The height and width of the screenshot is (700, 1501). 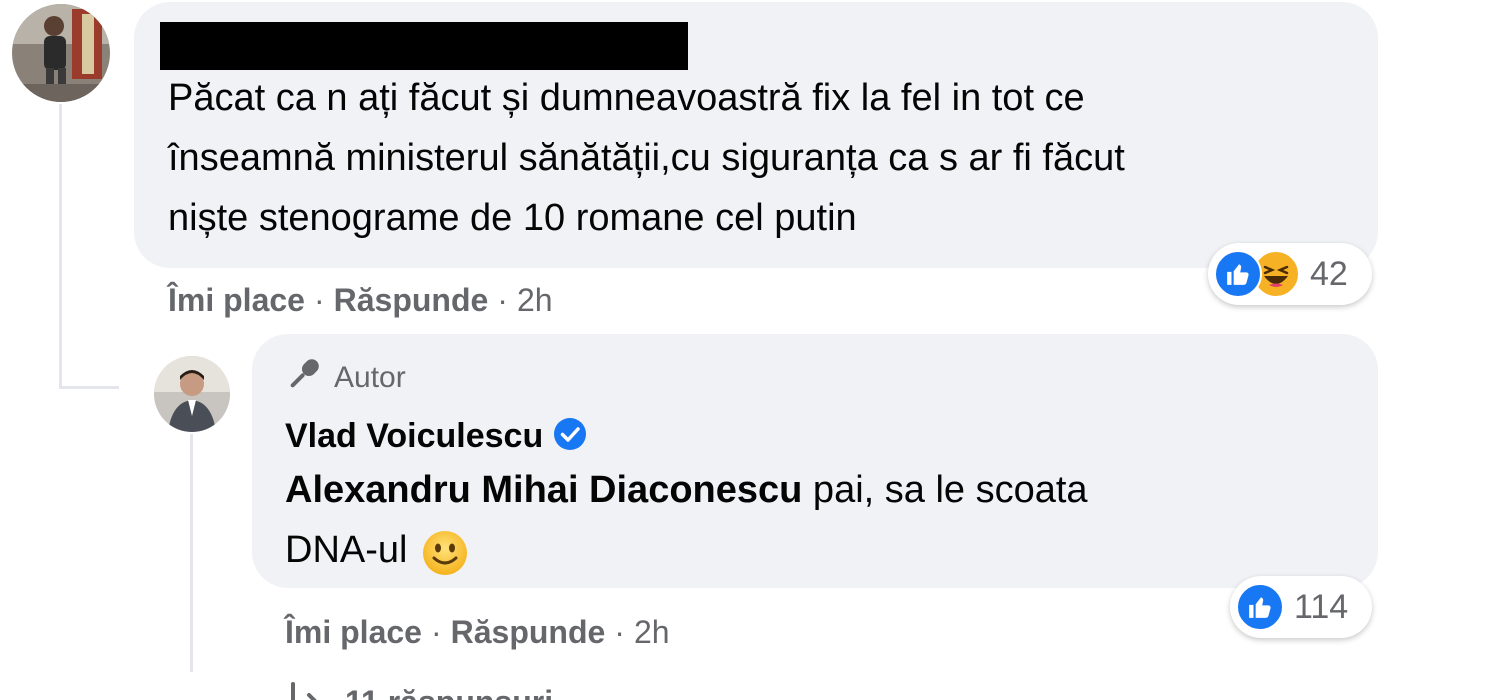 I want to click on thread-connector-vertical, so click(x=60, y=246).